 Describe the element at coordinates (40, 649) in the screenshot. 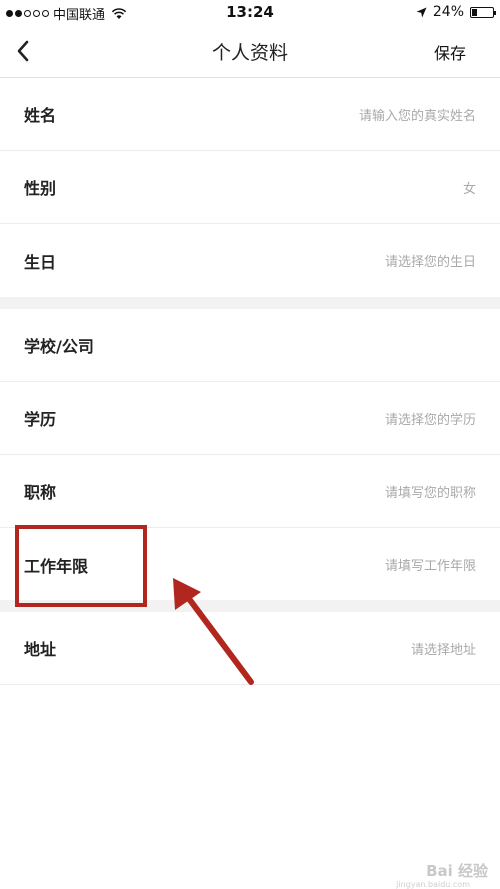

I see `field-label: 地址` at that location.